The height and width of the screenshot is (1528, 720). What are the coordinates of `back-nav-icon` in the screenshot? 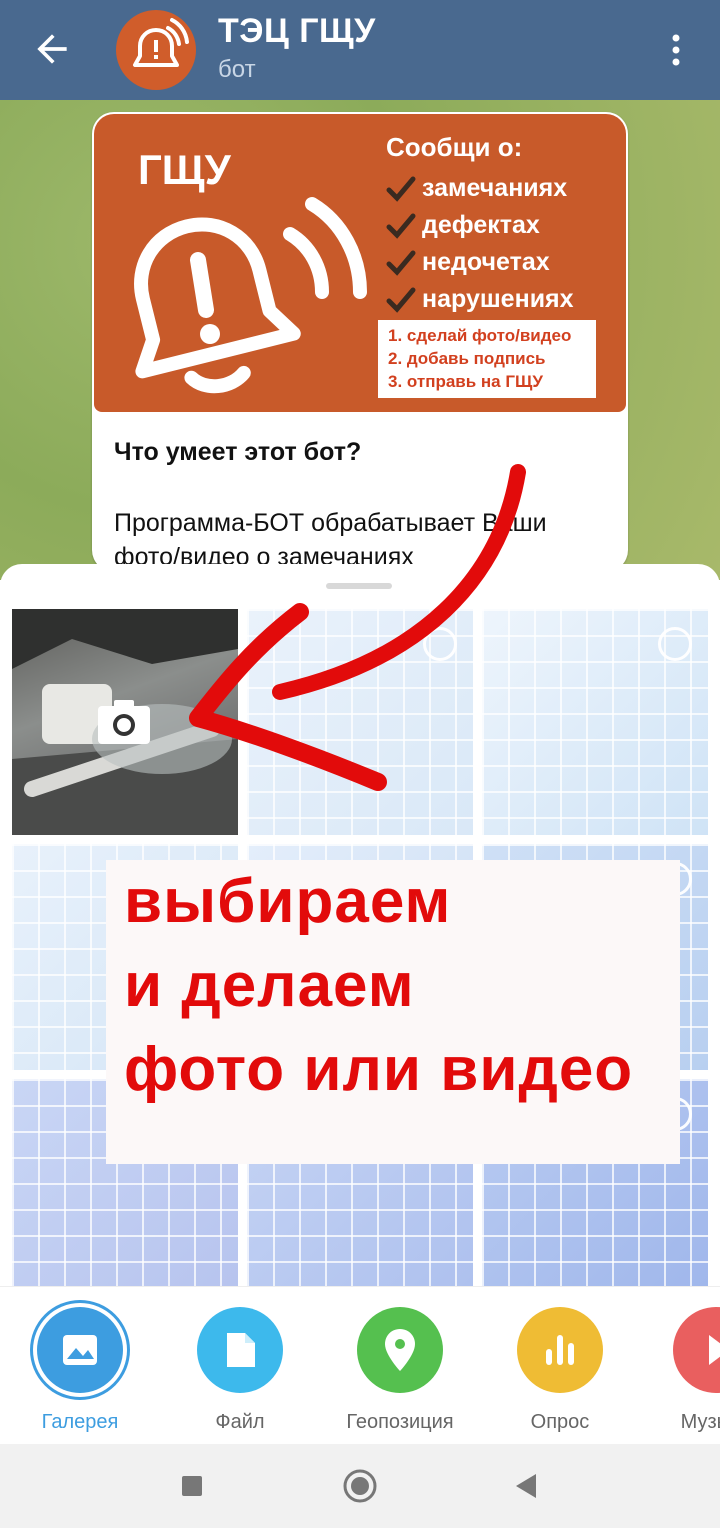 It's located at (526, 1486).